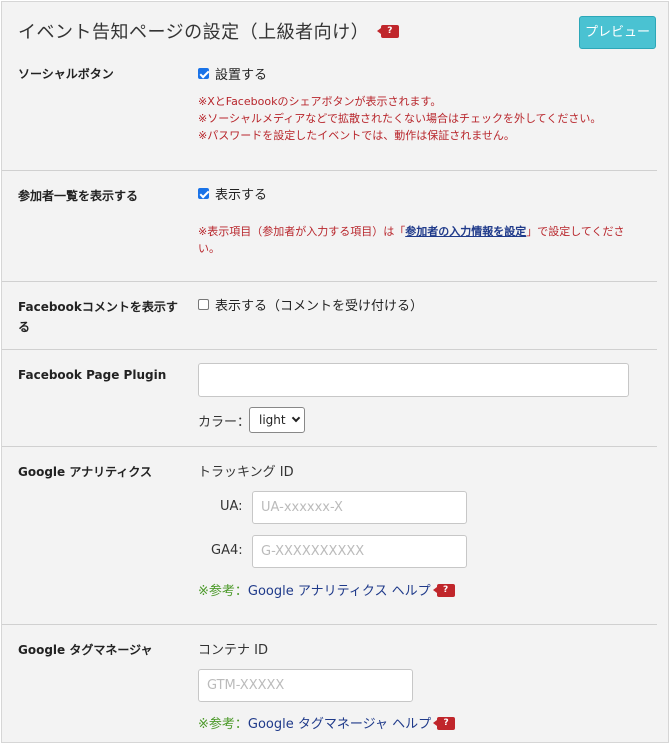 This screenshot has height=744, width=670. Describe the element at coordinates (98, 317) in the screenshot. I see `fb-comment-label: Facebookコメントを表示す る` at that location.